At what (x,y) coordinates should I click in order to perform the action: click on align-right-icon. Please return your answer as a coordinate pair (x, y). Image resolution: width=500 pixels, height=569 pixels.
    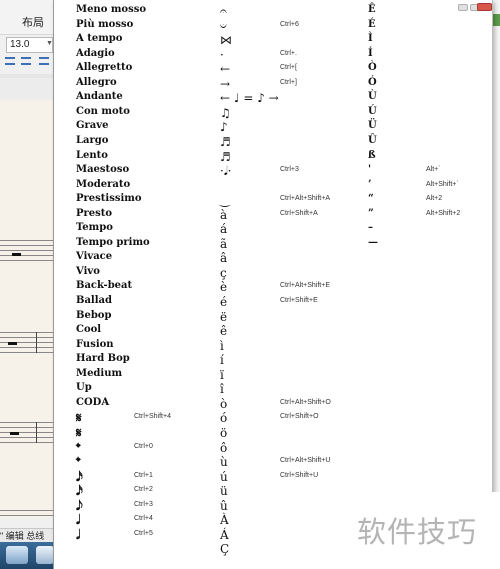
    Looking at the image, I should click on (44, 61).